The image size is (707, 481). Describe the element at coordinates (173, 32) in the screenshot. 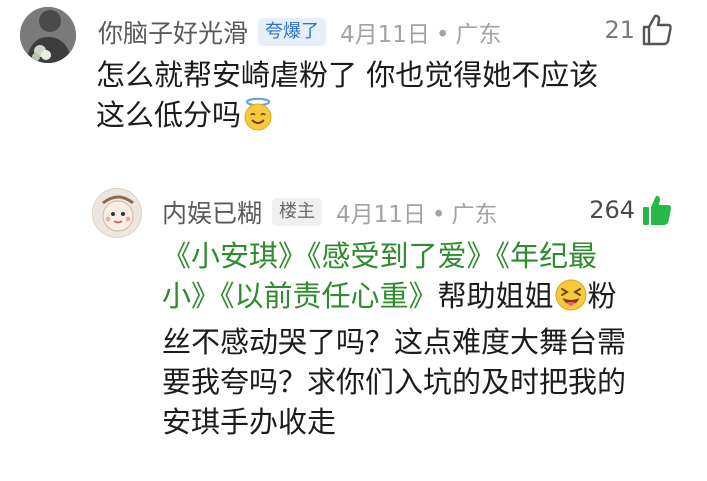

I see `username: 你脑子好光滑` at that location.